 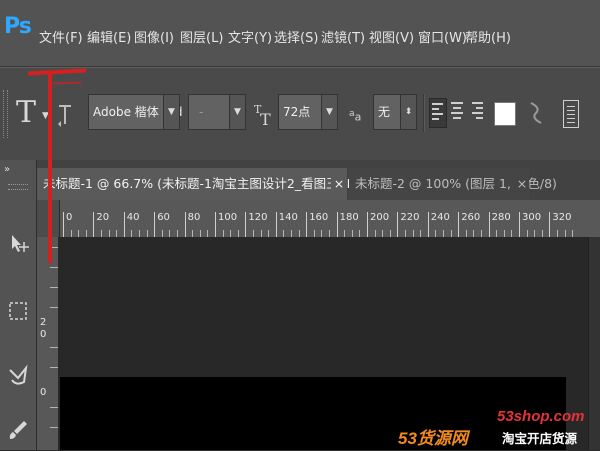 I want to click on ruler-label: 140, so click(x=288, y=217).